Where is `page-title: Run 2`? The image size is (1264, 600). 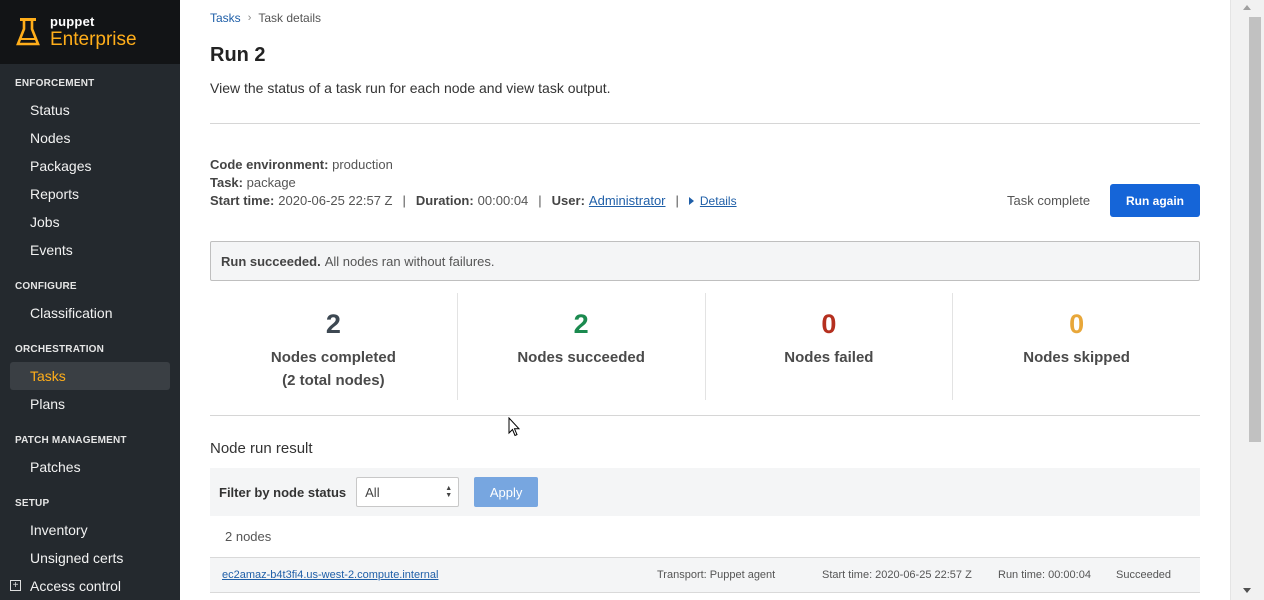 page-title: Run 2 is located at coordinates (238, 55).